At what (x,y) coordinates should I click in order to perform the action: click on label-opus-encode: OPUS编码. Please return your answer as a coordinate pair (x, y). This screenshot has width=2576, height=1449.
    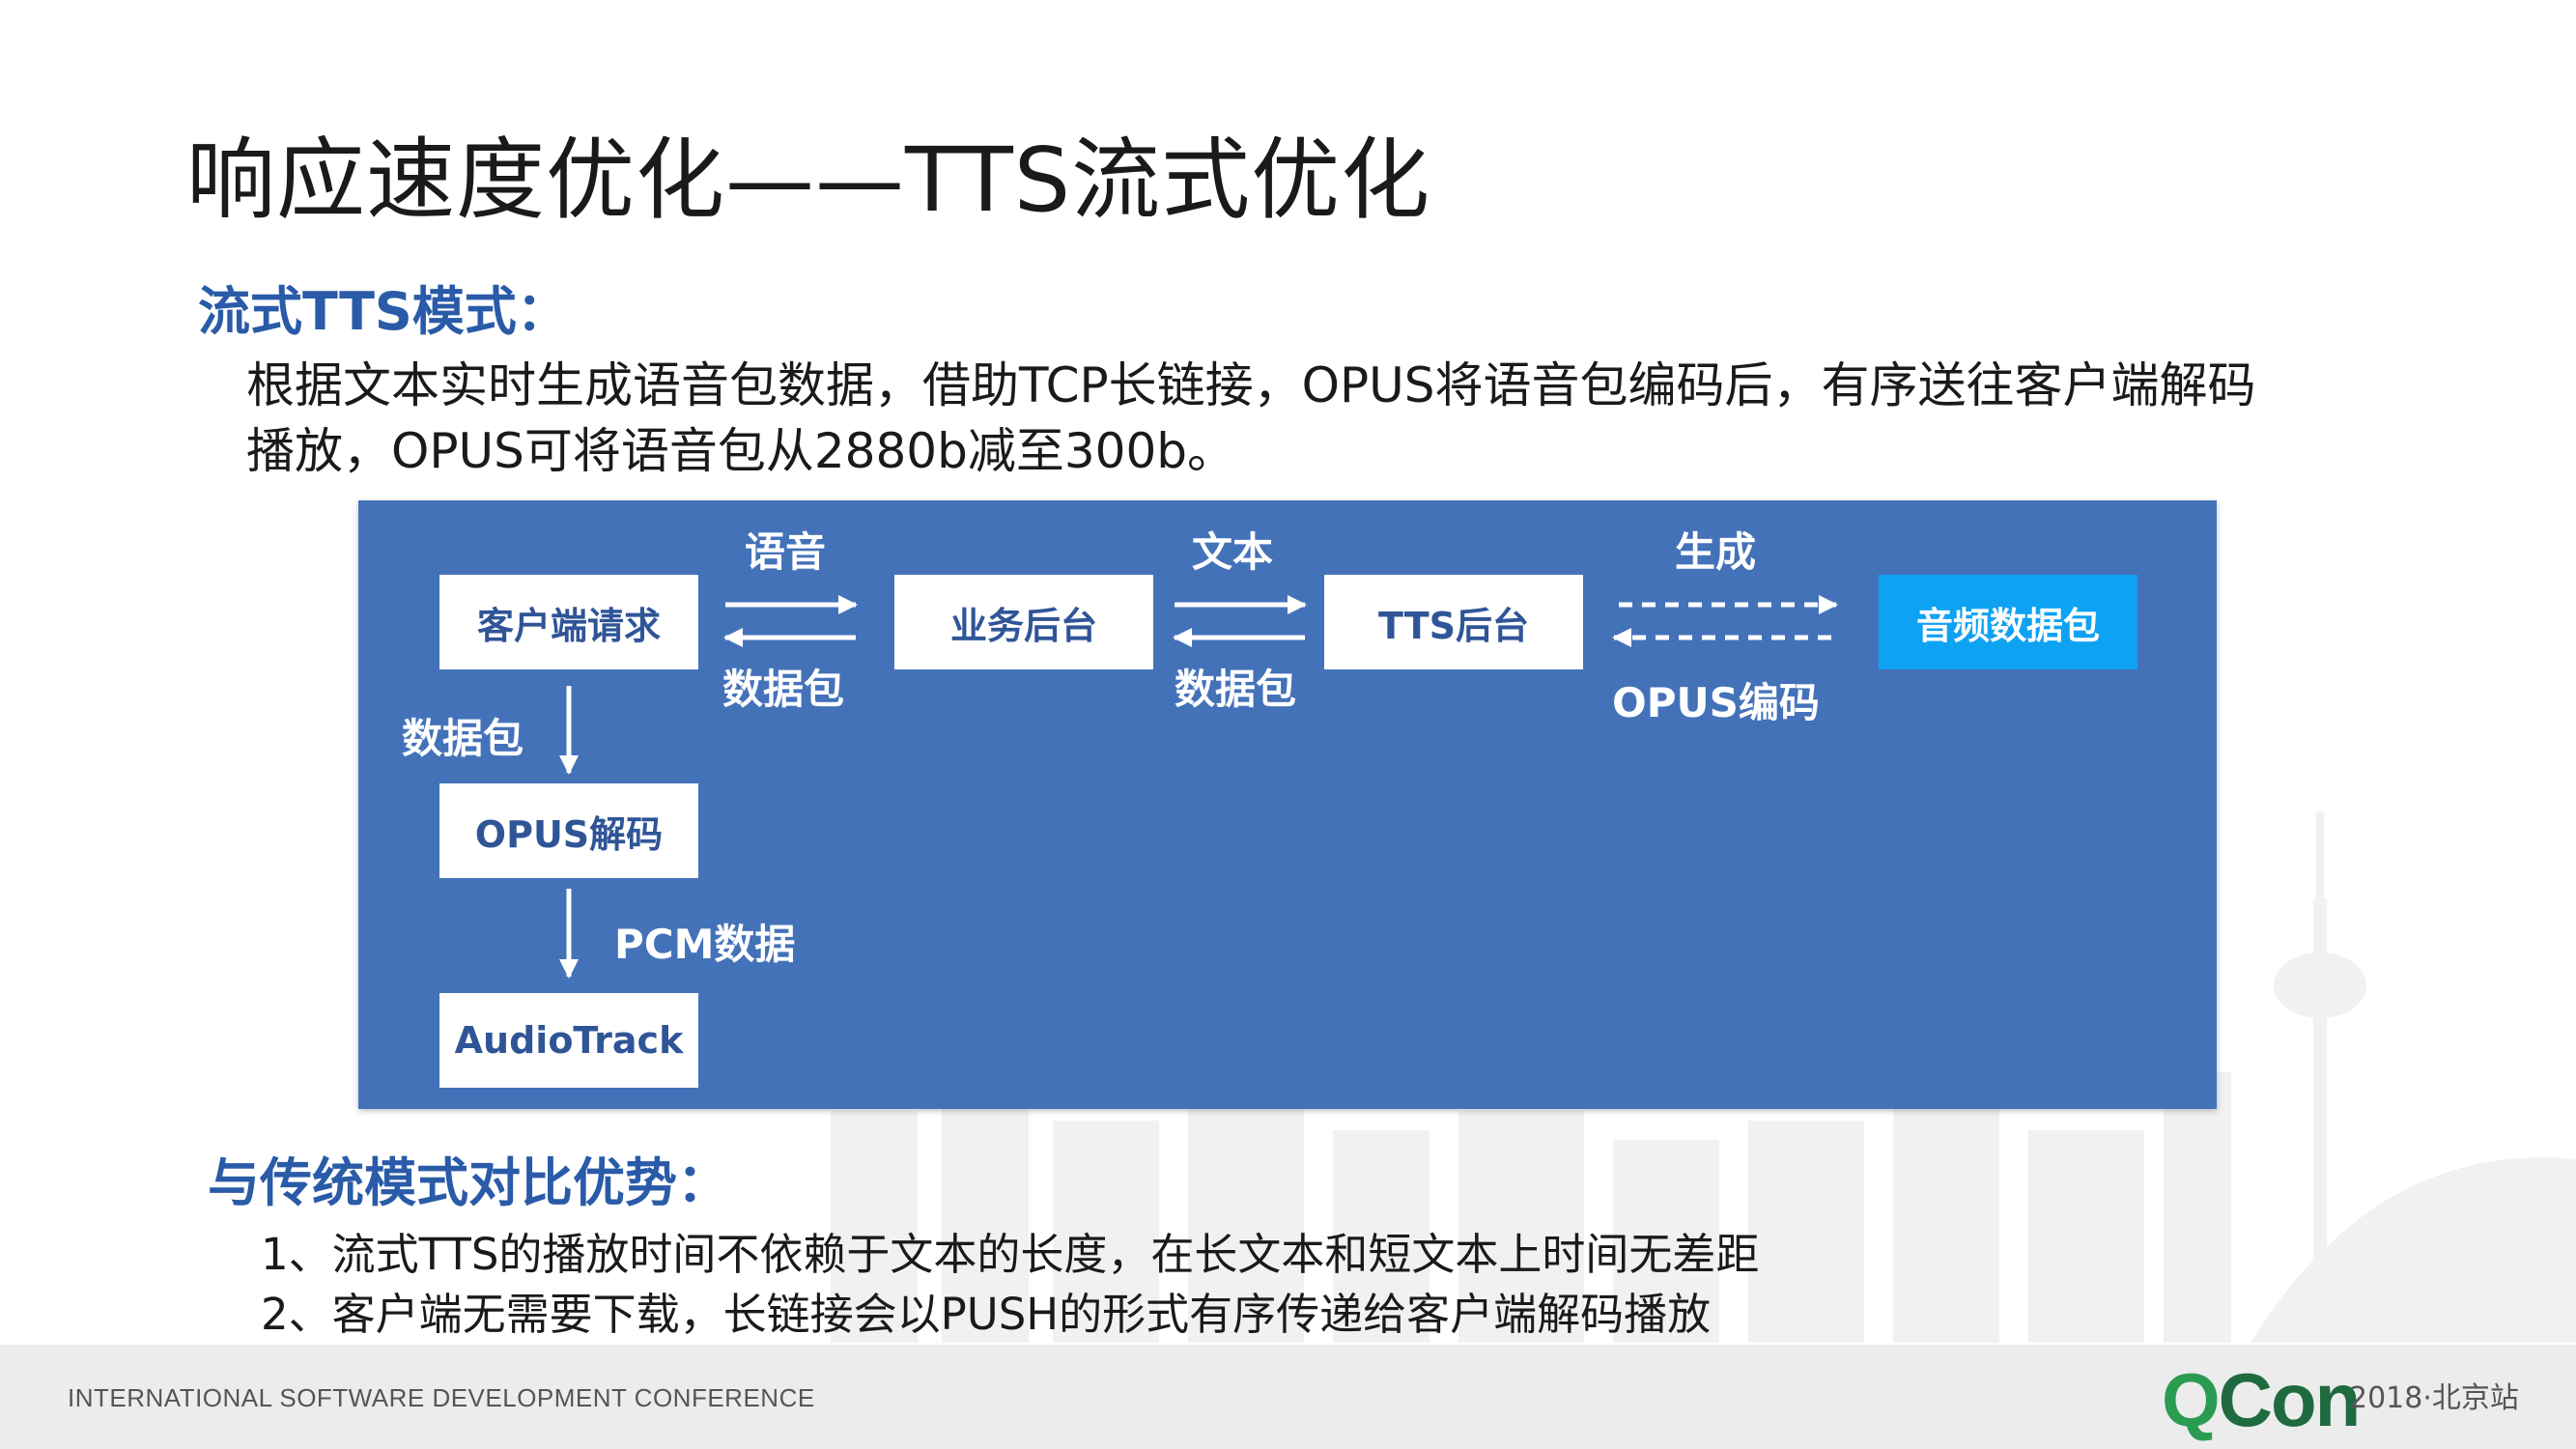
    Looking at the image, I should click on (1716, 702).